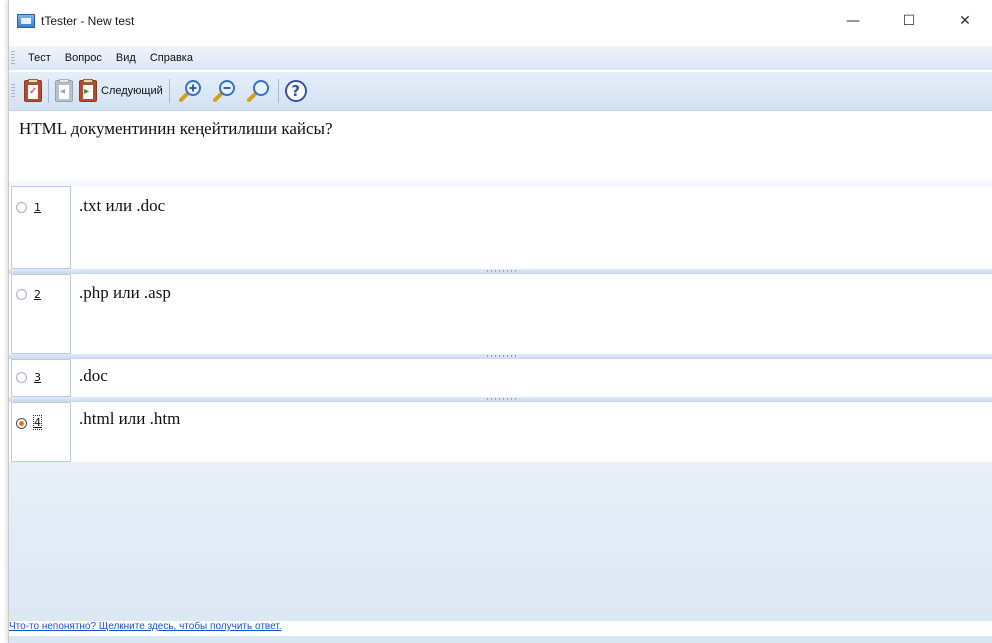  What do you see at coordinates (37, 294) in the screenshot?
I see `answer-number: 2` at bounding box center [37, 294].